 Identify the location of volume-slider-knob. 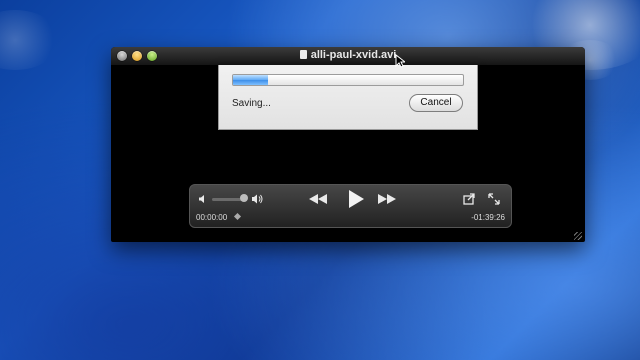
(244, 198).